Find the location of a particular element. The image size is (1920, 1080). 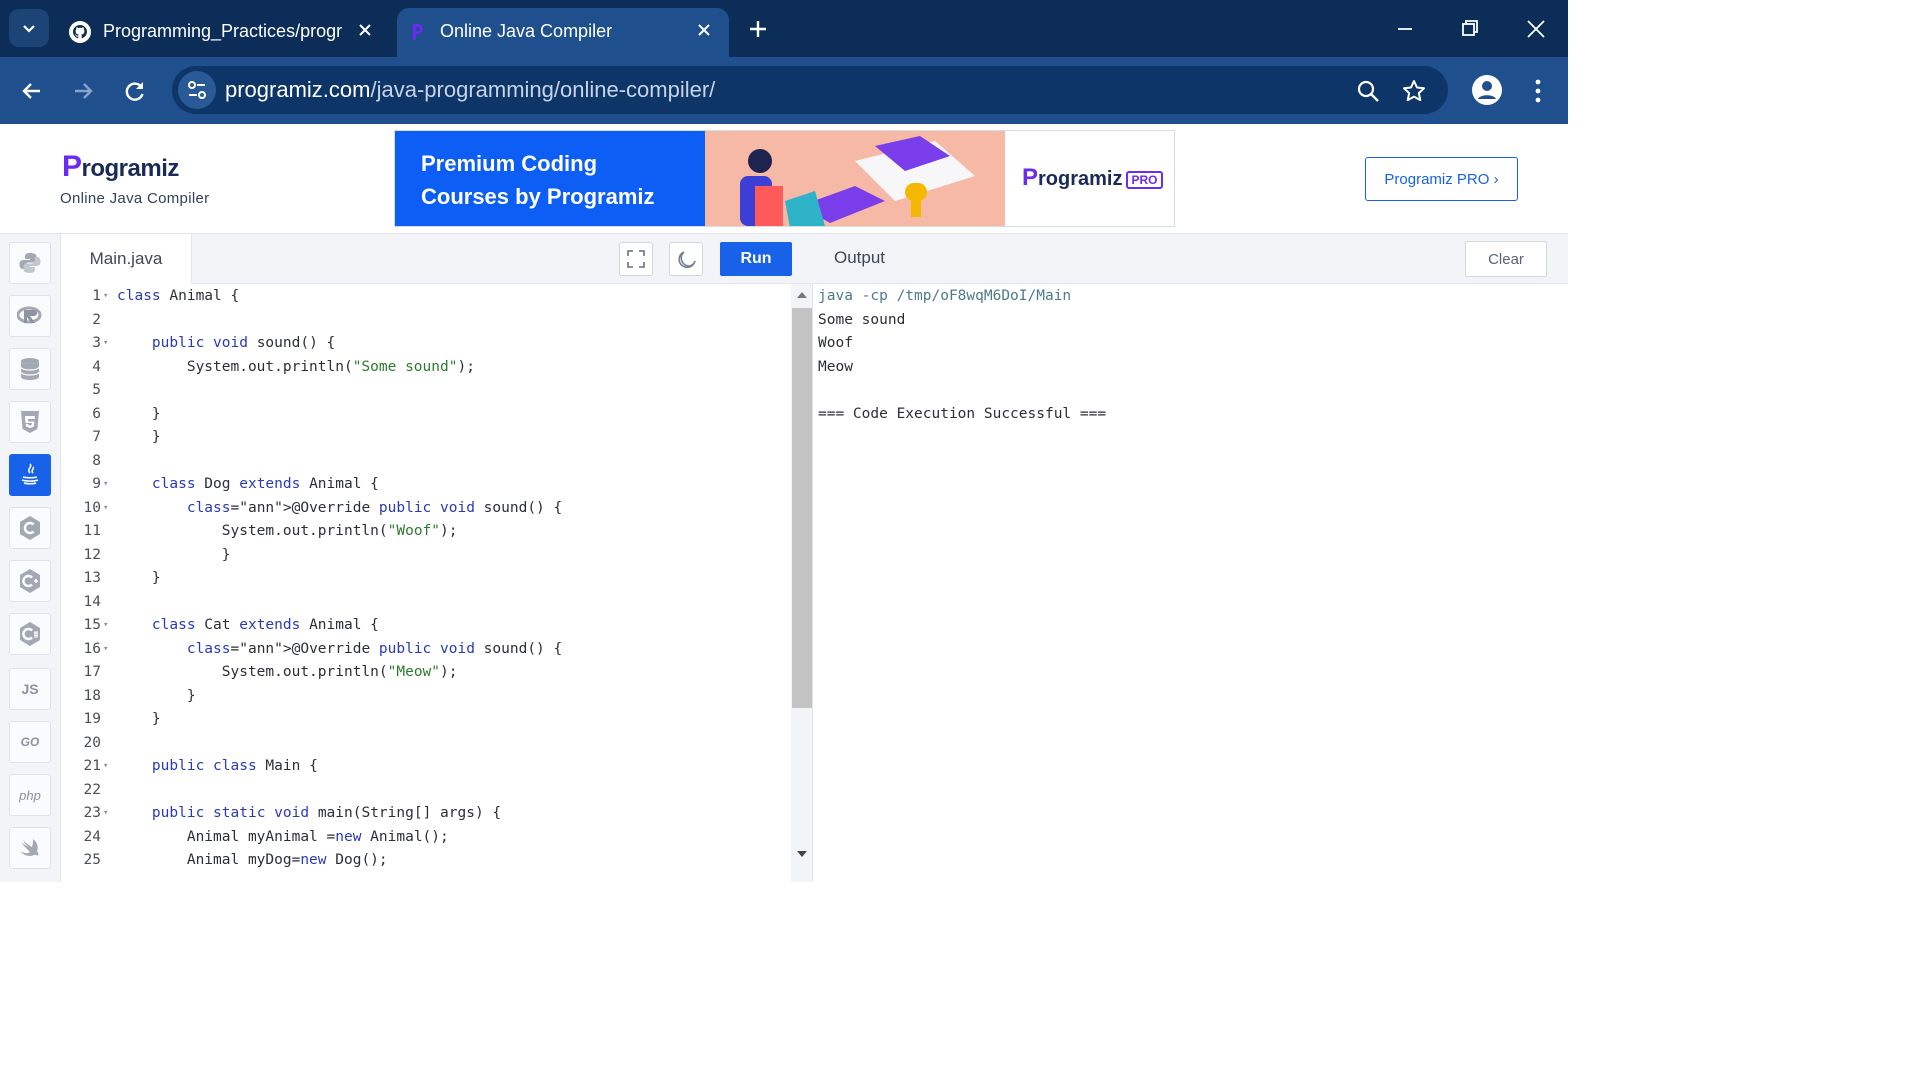

language-go-button: GO is located at coordinates (30, 742).